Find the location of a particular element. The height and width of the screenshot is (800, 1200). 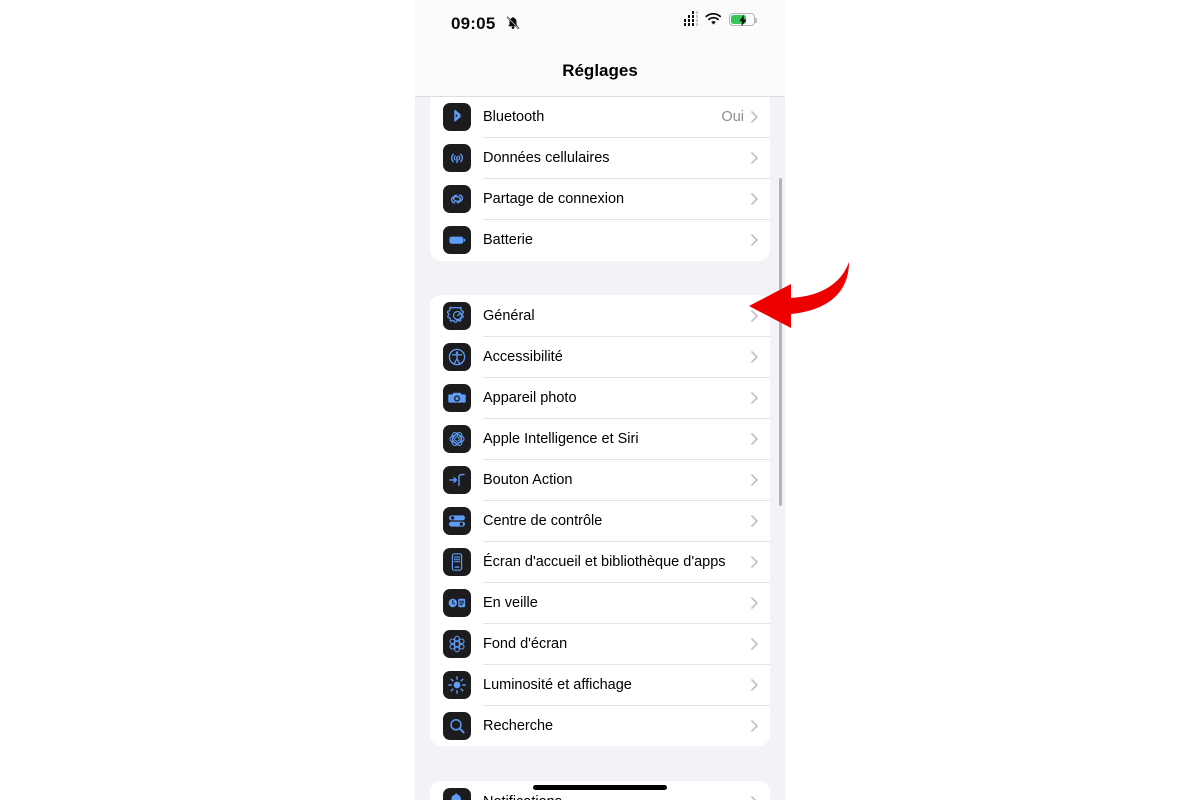

notifications-icon is located at coordinates (457, 793).